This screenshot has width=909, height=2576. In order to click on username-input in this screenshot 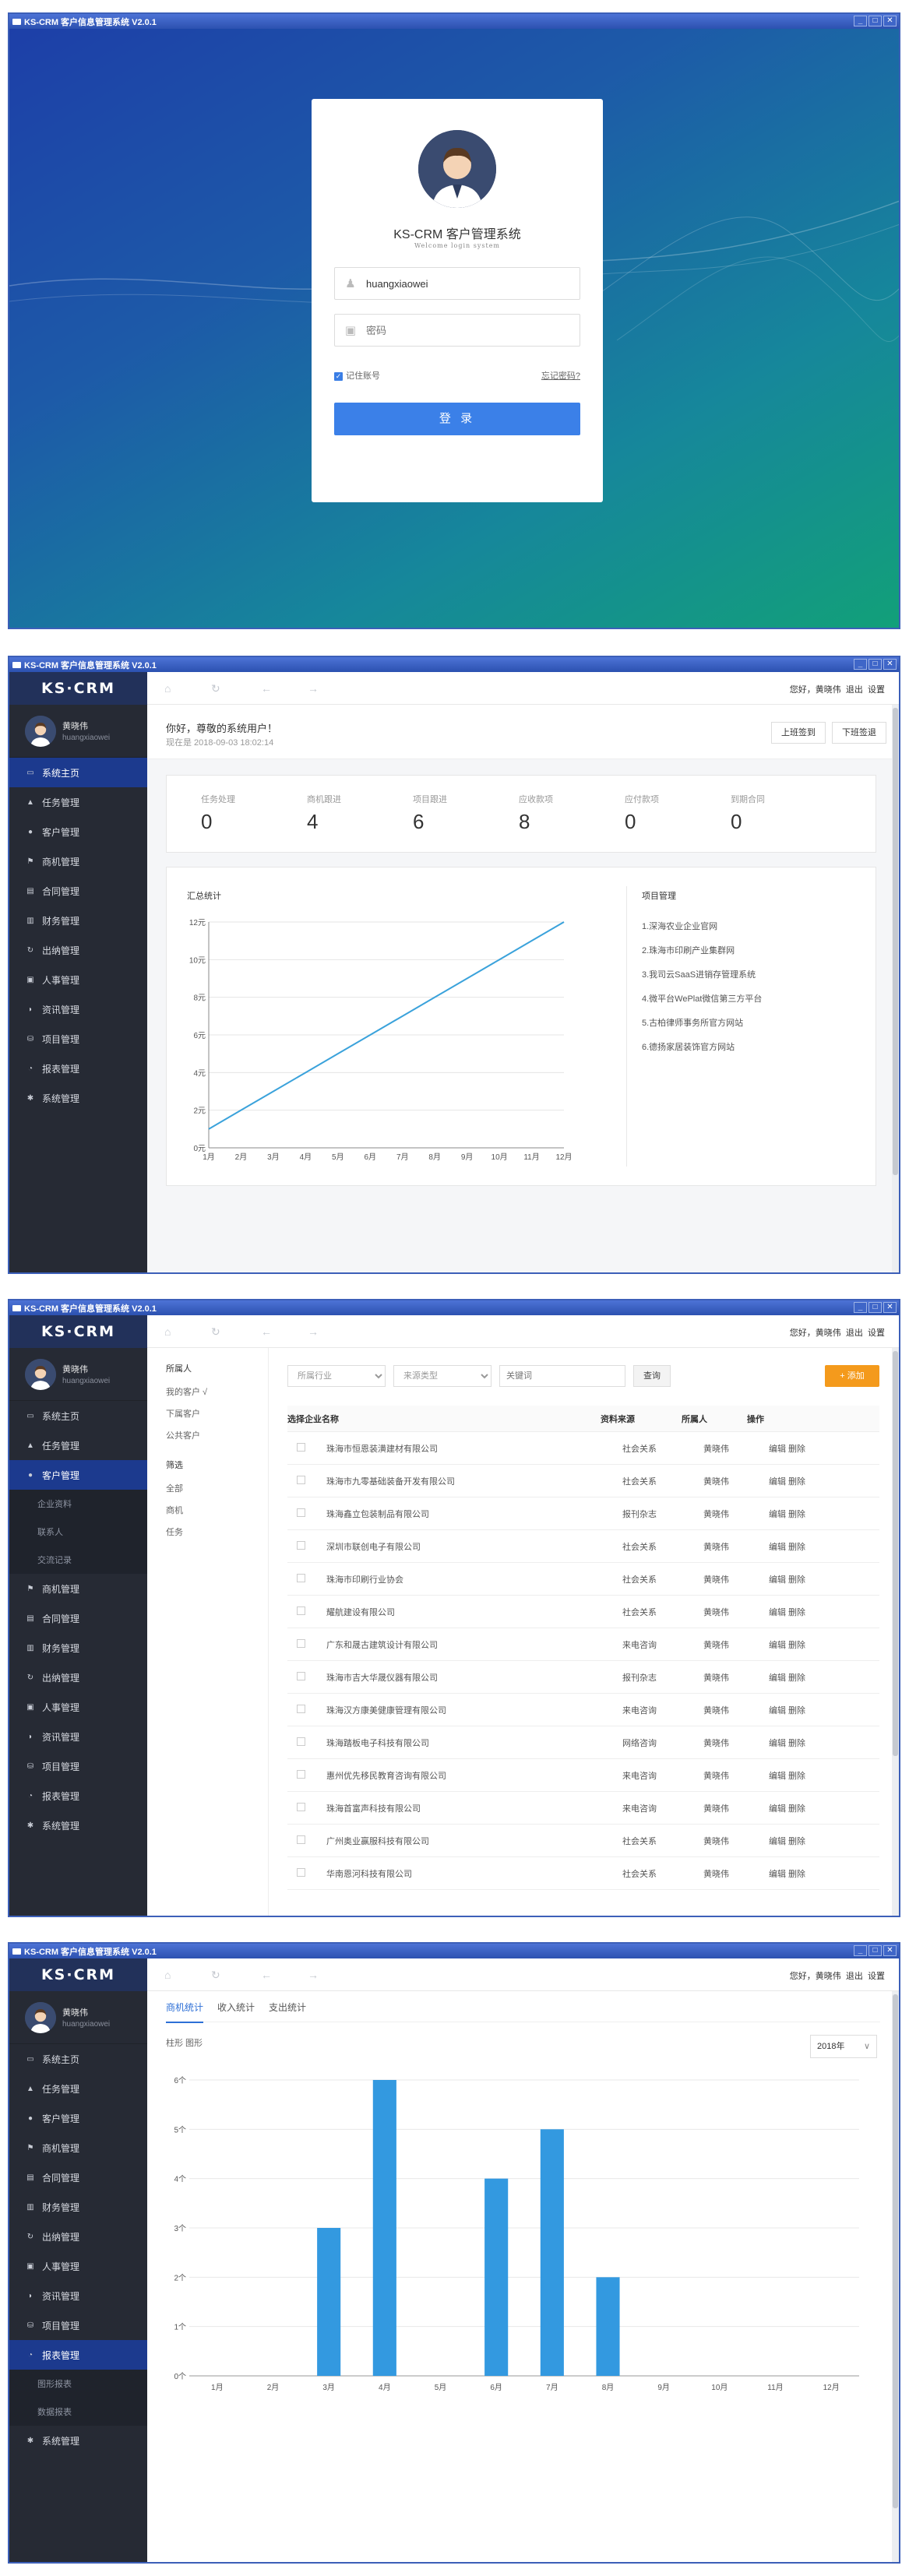, I will do `click(473, 283)`.